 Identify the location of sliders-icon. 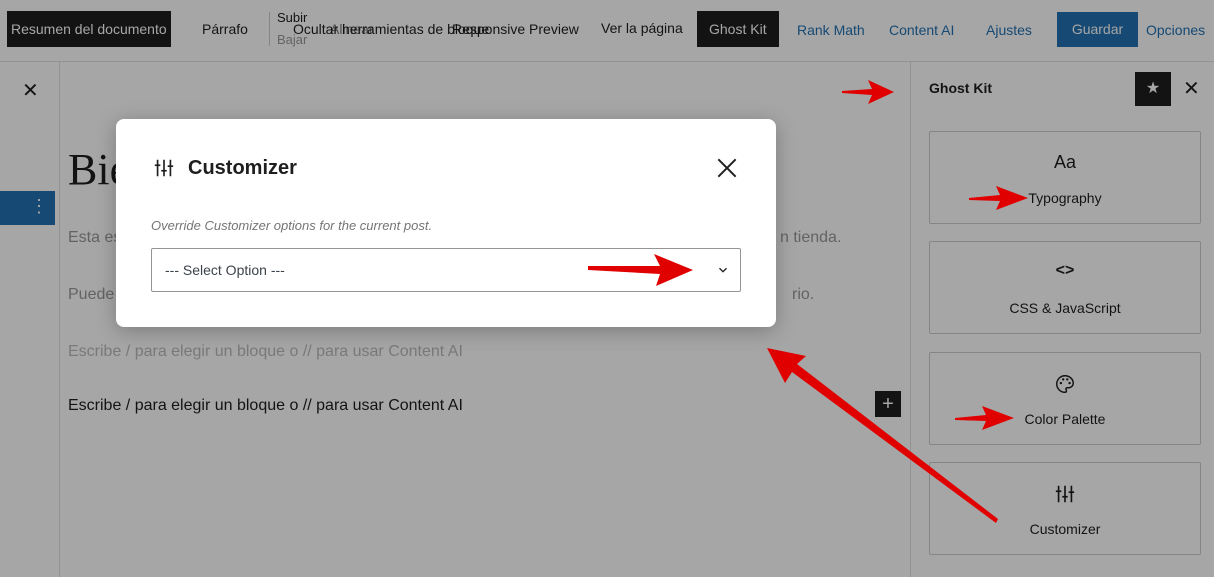
(164, 168).